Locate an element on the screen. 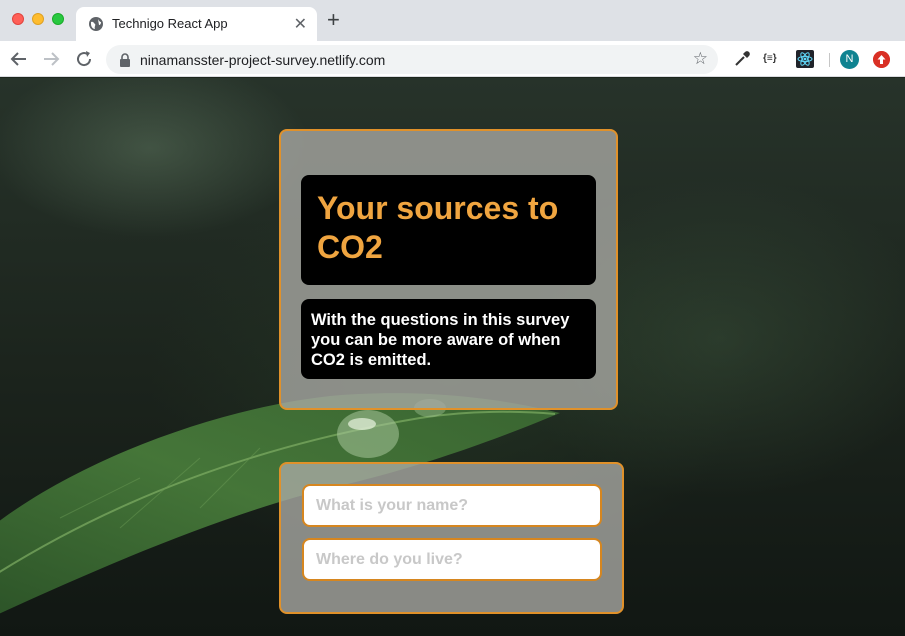 This screenshot has height=636, width=905. browser-tab-bar: Technigo React App ✕ + is located at coordinates (452, 20).